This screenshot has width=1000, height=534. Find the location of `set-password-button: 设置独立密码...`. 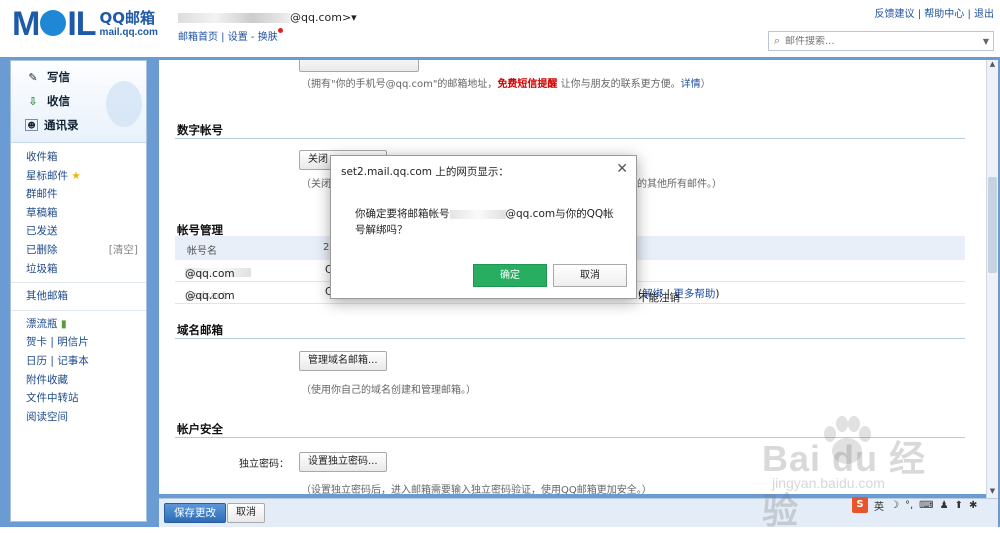

set-password-button: 设置独立密码... is located at coordinates (343, 462).